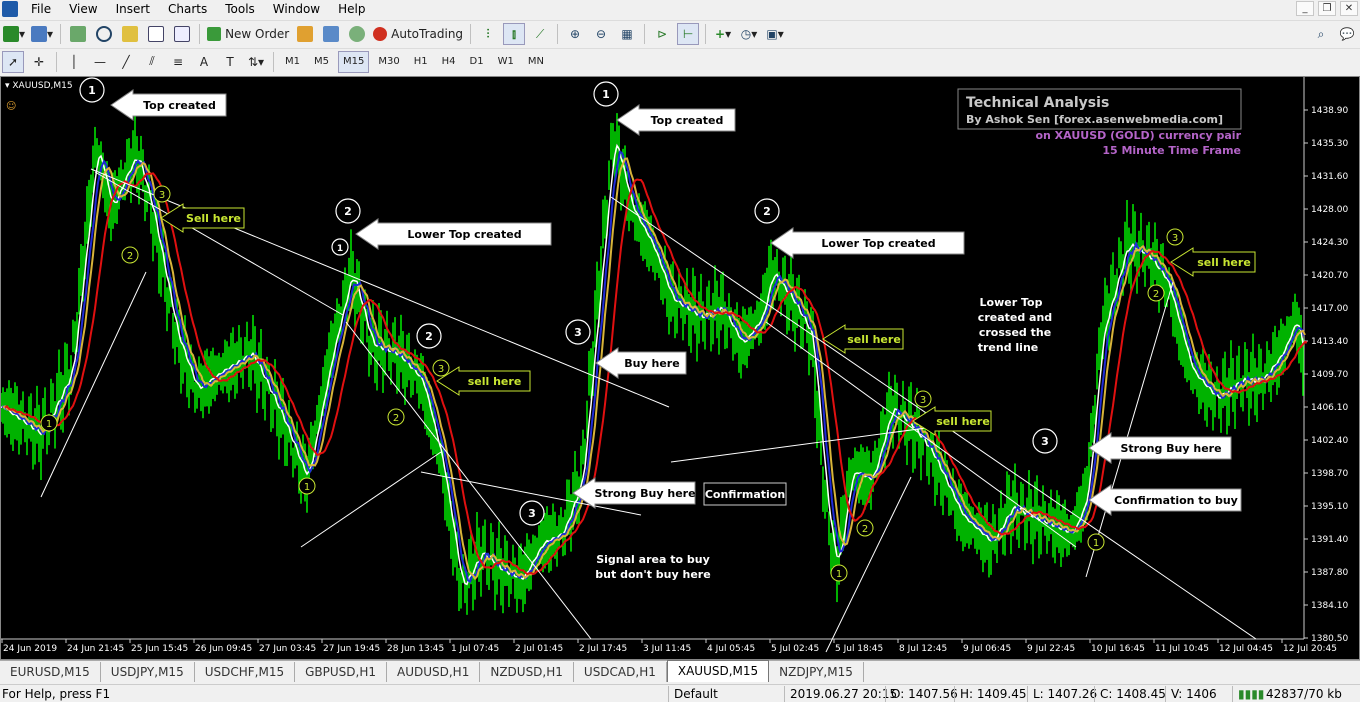  What do you see at coordinates (39, 62) in the screenshot?
I see `crosshair-tool: ✛` at bounding box center [39, 62].